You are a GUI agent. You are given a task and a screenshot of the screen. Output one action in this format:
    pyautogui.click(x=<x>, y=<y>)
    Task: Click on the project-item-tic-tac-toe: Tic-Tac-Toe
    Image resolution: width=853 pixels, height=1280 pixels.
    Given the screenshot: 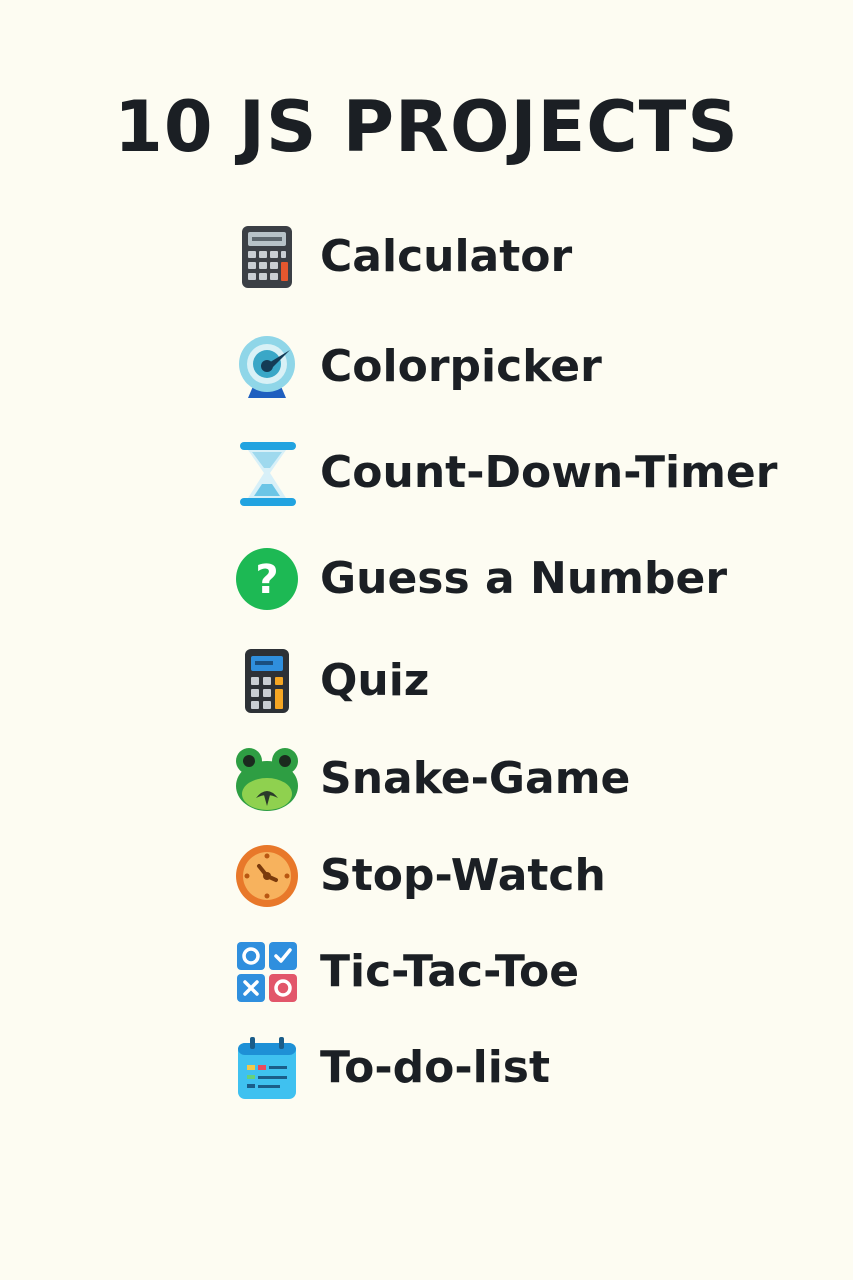 What is the action you would take?
    pyautogui.click(x=406, y=972)
    